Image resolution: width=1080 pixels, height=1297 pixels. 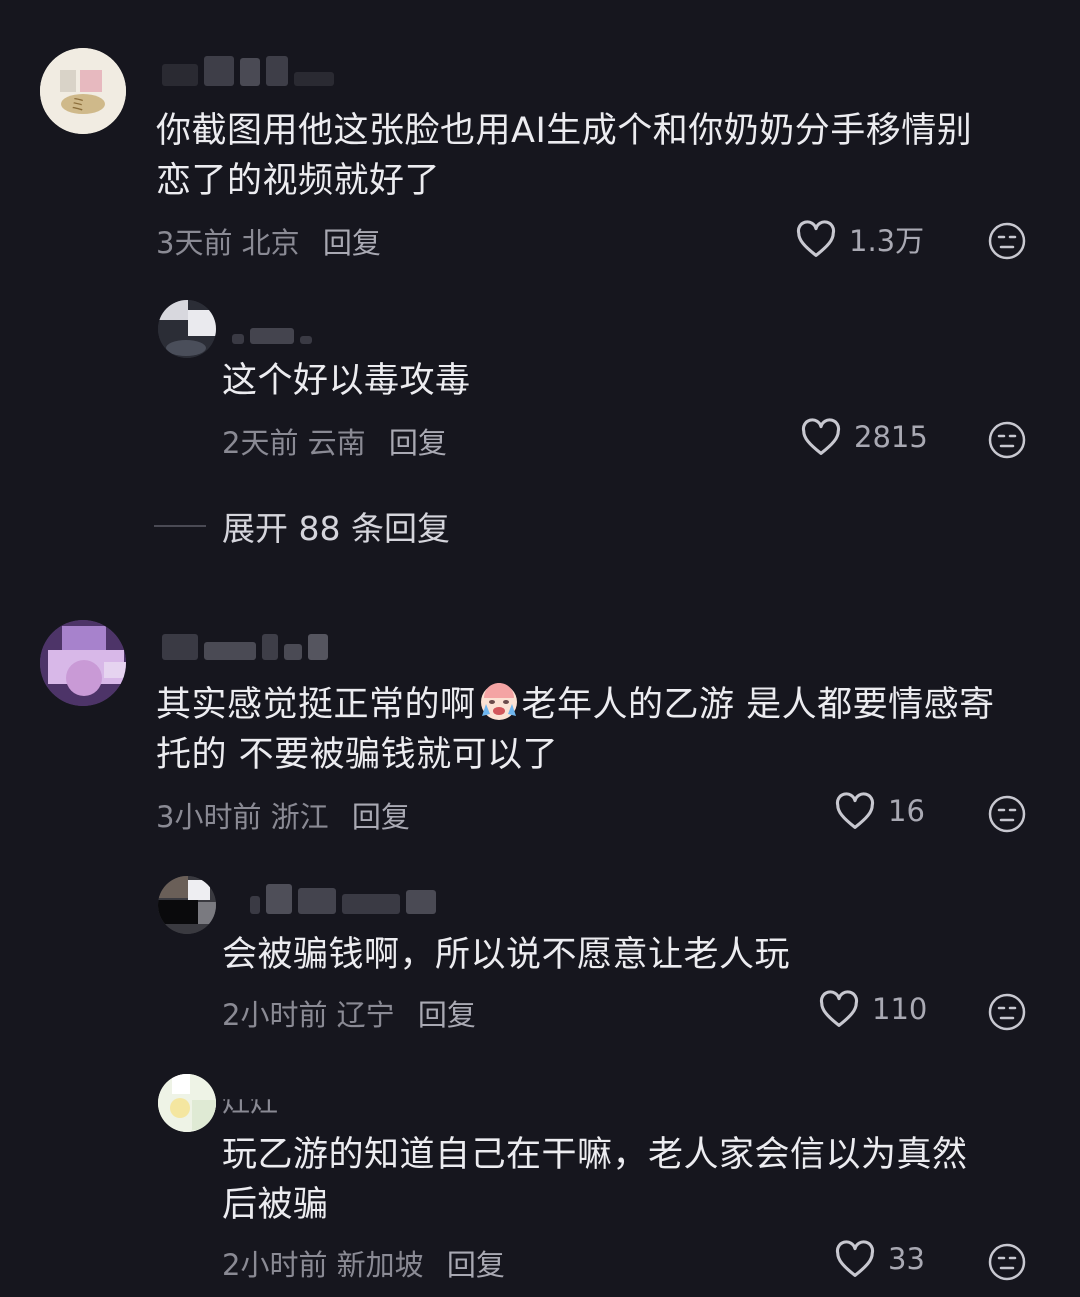 I want to click on comment-text-line: 恋了的视频就好了, so click(x=298, y=181).